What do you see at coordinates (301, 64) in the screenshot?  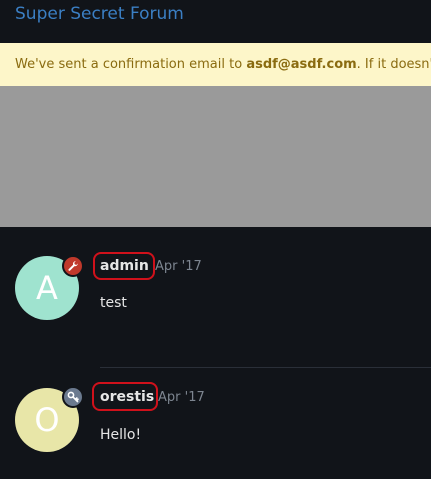 I see `notice-email: asdf@asdf.com` at bounding box center [301, 64].